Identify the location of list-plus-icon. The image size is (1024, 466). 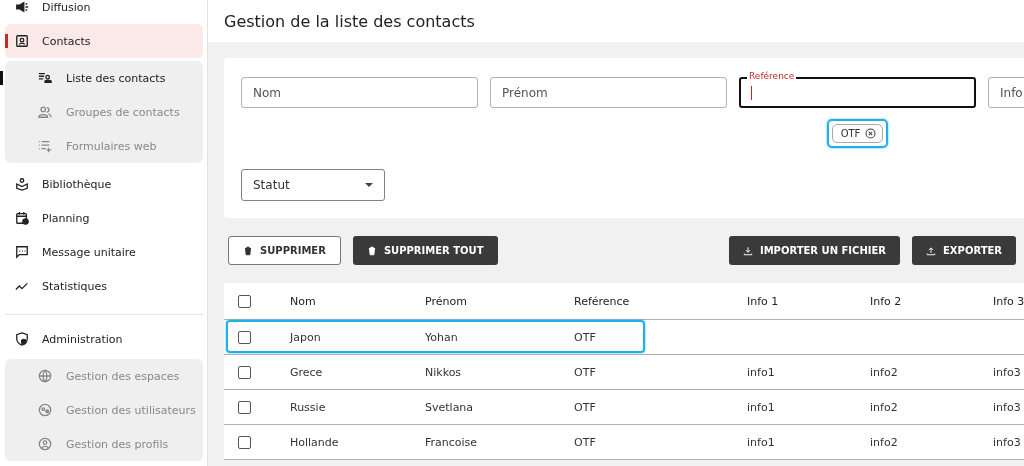
(45, 146).